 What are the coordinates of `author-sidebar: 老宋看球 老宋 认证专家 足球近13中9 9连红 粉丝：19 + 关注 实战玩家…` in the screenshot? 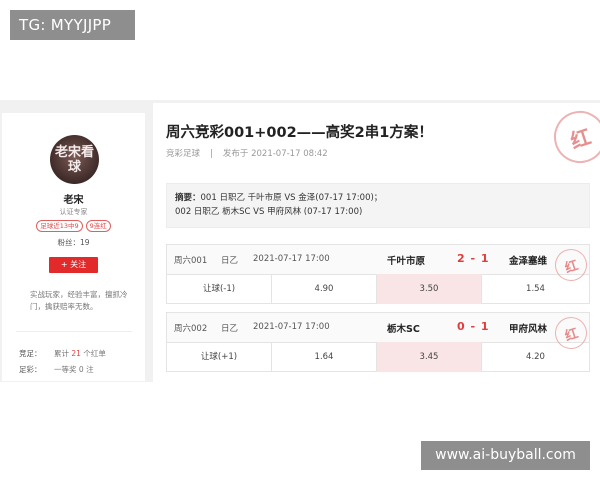 It's located at (73, 247).